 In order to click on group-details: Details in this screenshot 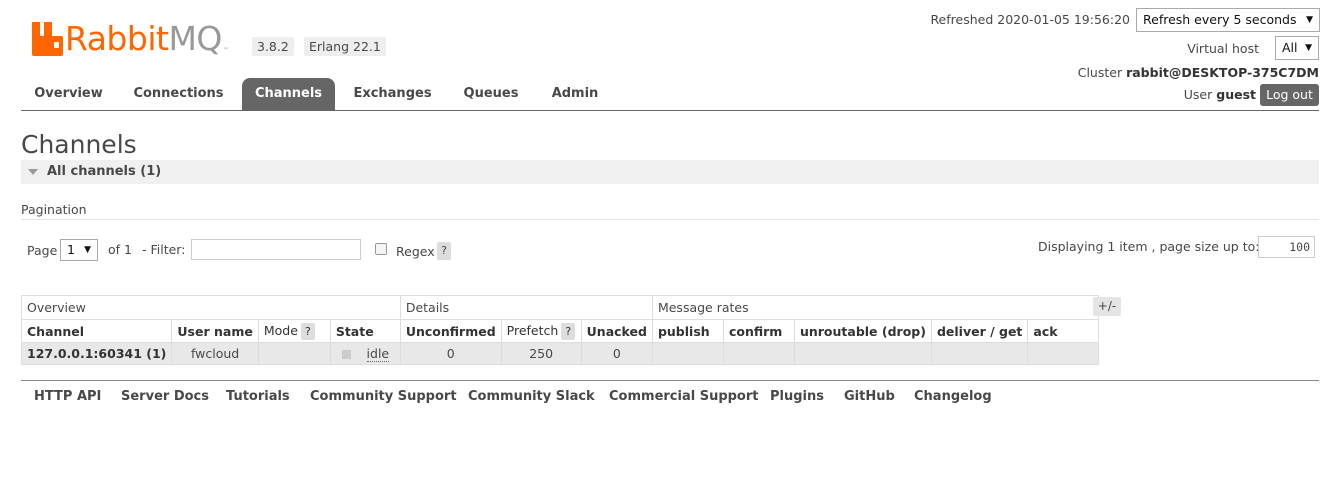, I will do `click(526, 307)`.